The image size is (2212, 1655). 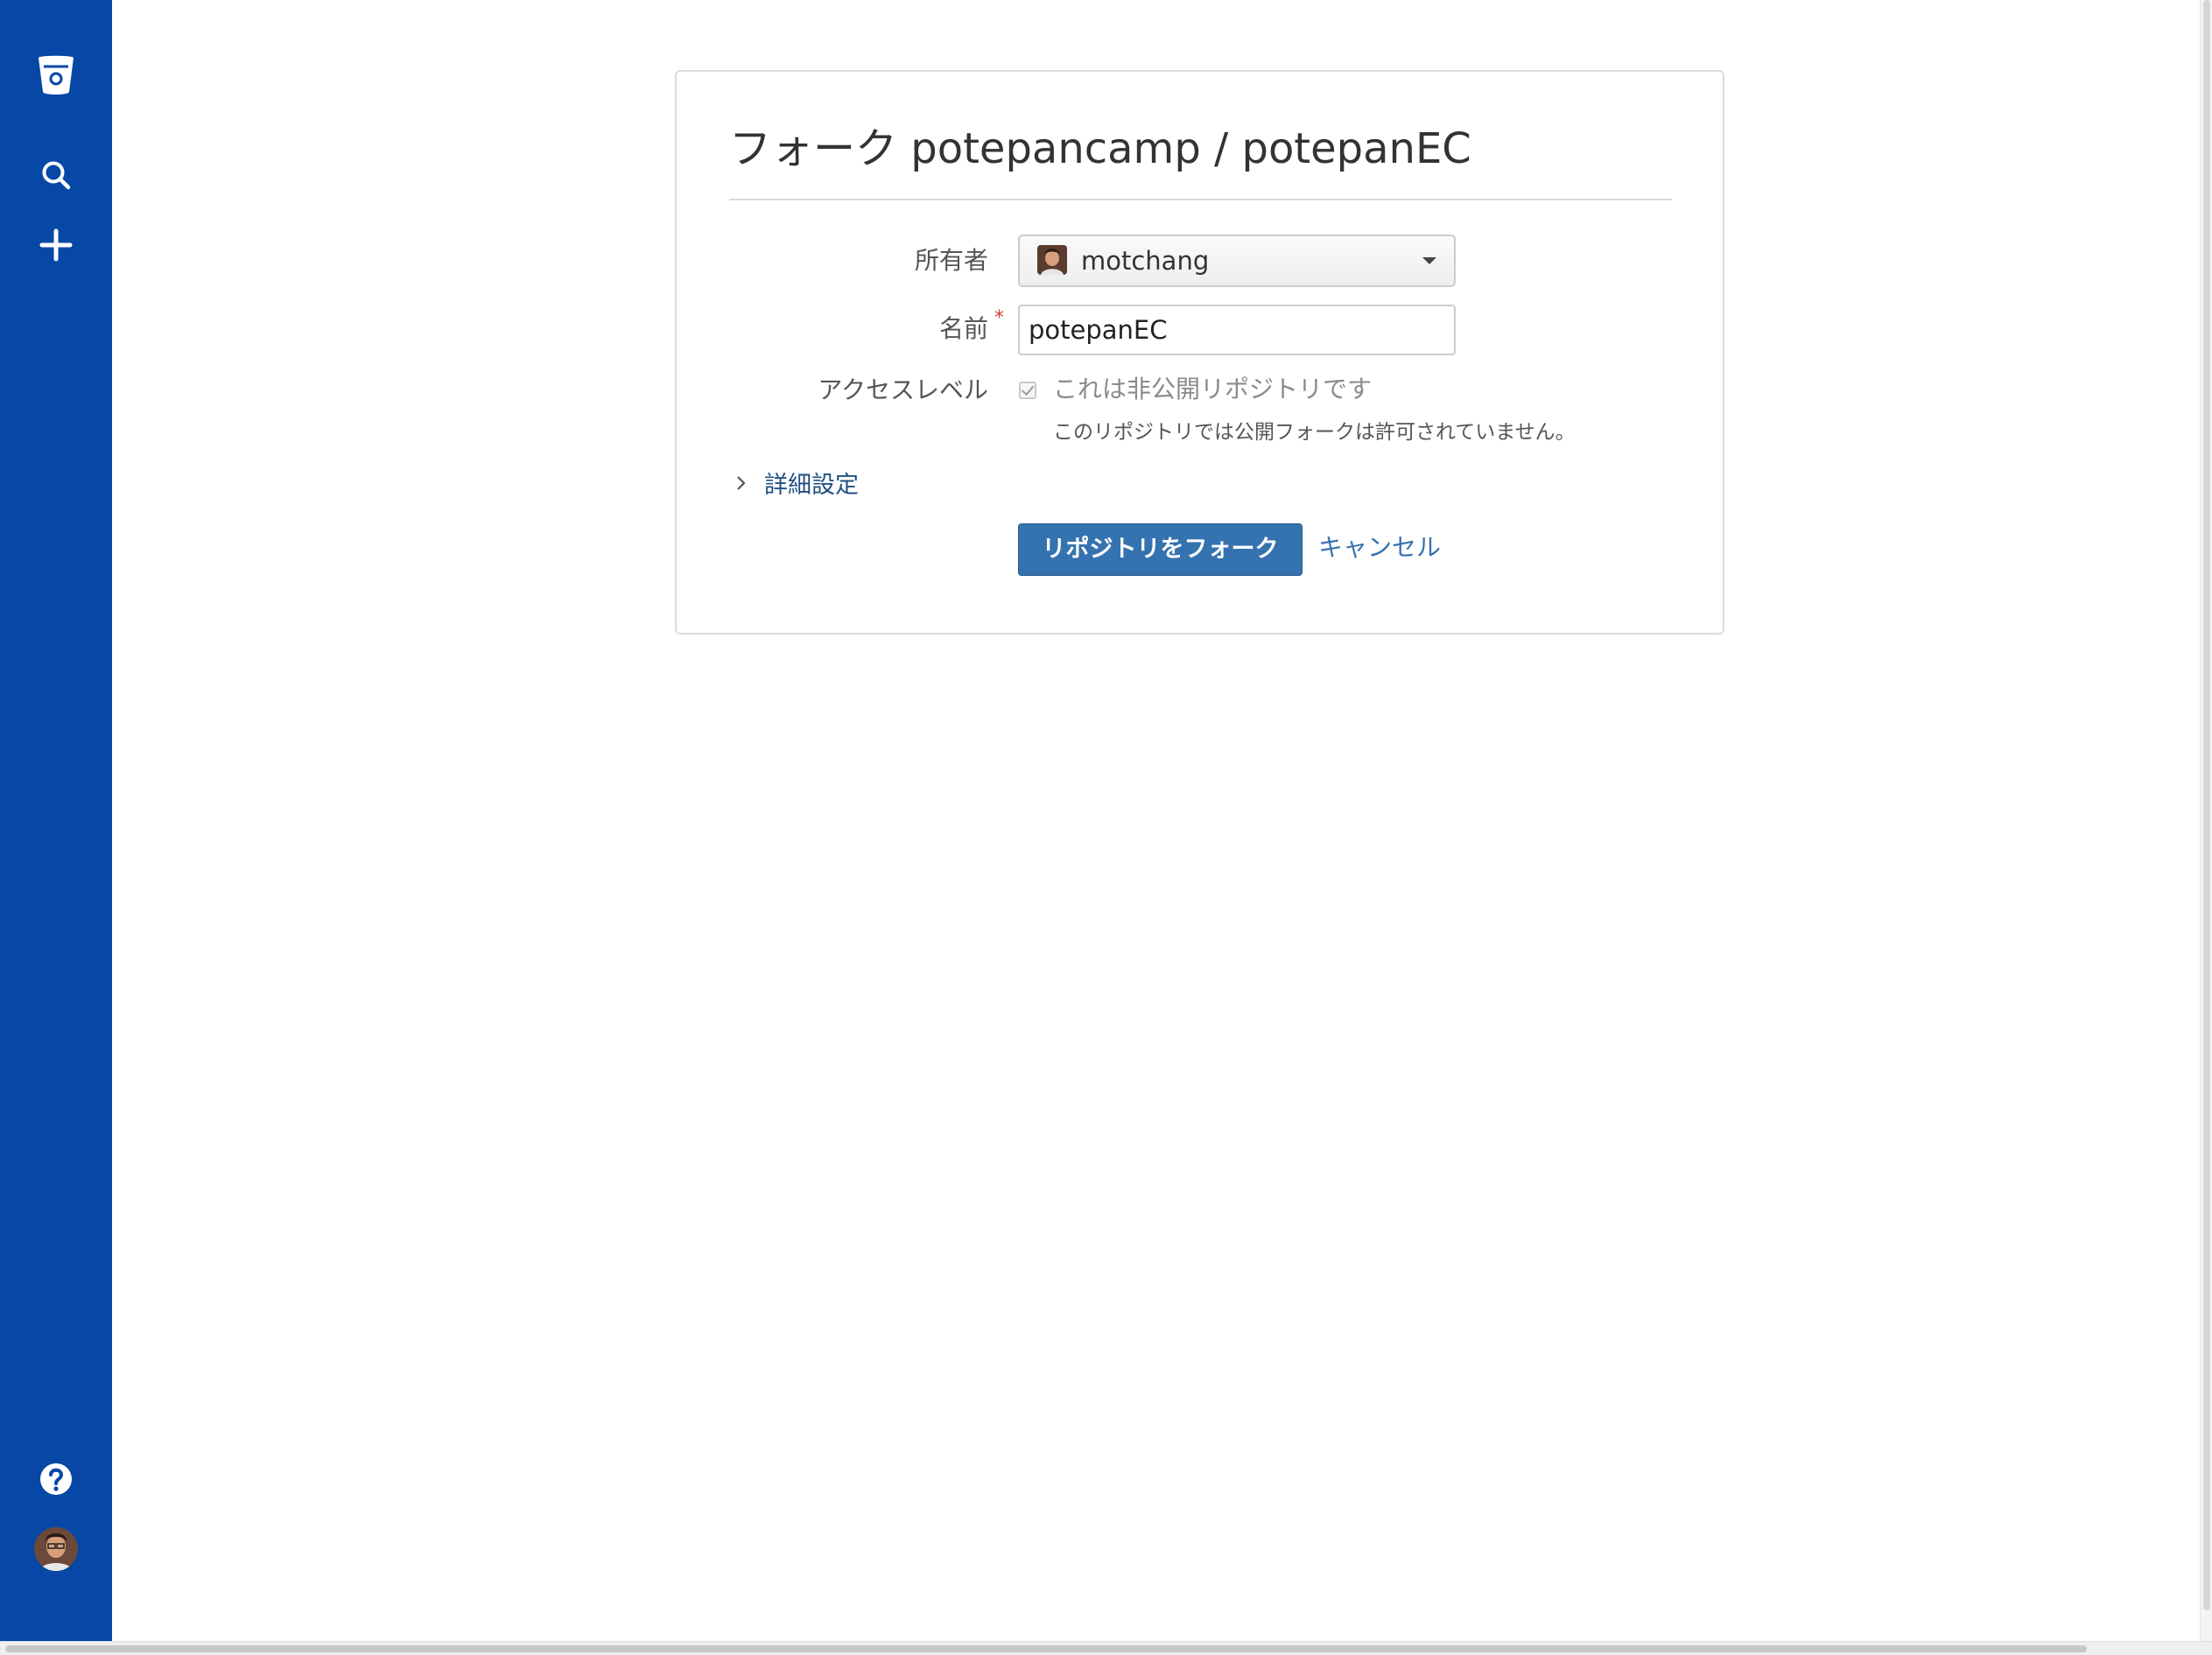 I want to click on page-title: フォーク potepancamp / potepanEC, so click(x=1100, y=148).